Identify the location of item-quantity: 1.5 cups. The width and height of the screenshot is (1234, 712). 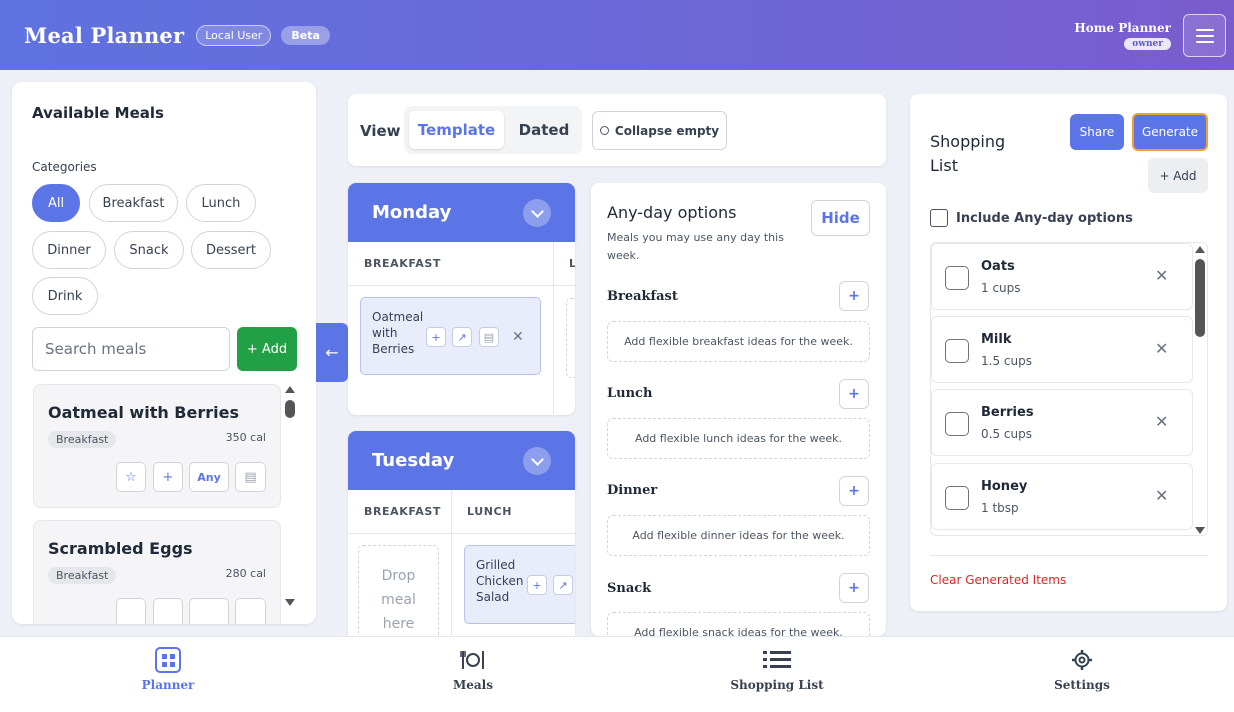
(1006, 361).